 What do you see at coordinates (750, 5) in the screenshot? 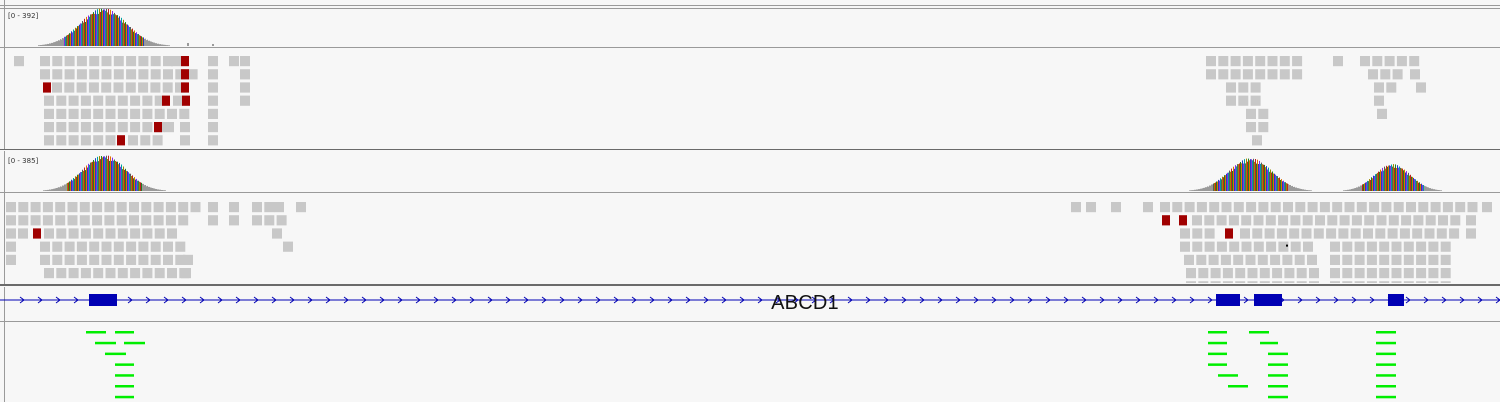
I see `track-border` at bounding box center [750, 5].